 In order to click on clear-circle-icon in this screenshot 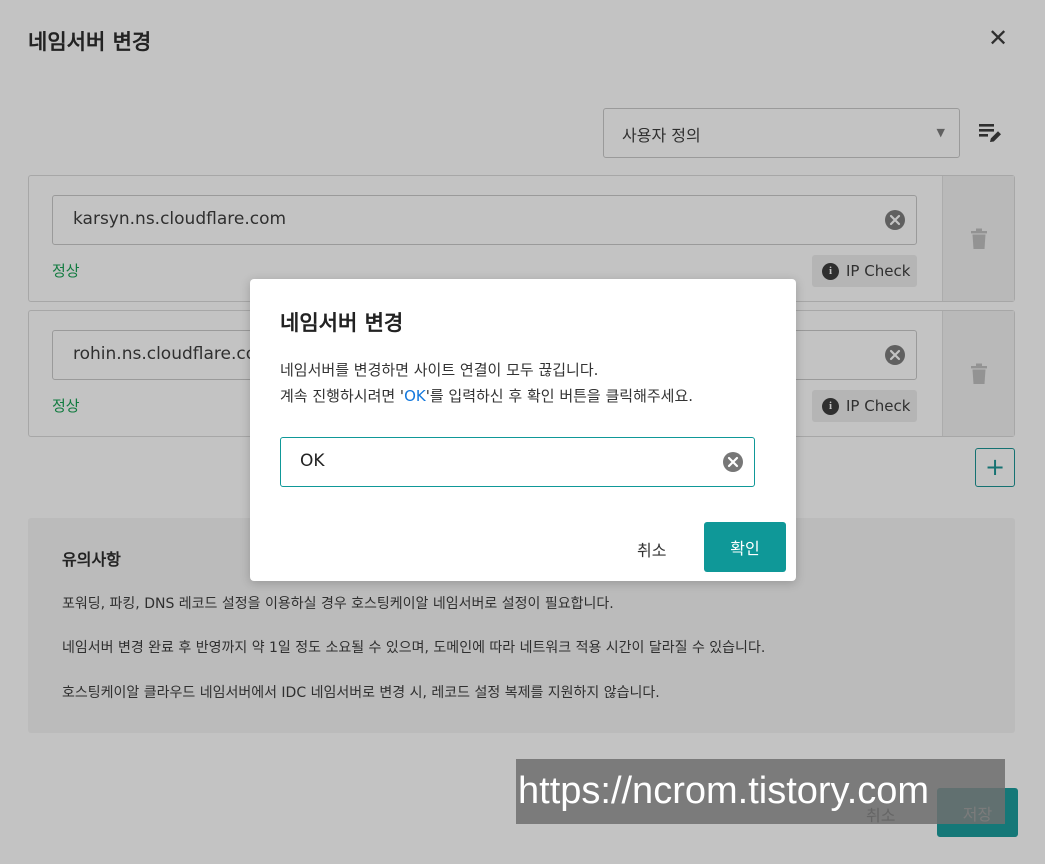, I will do `click(733, 462)`.